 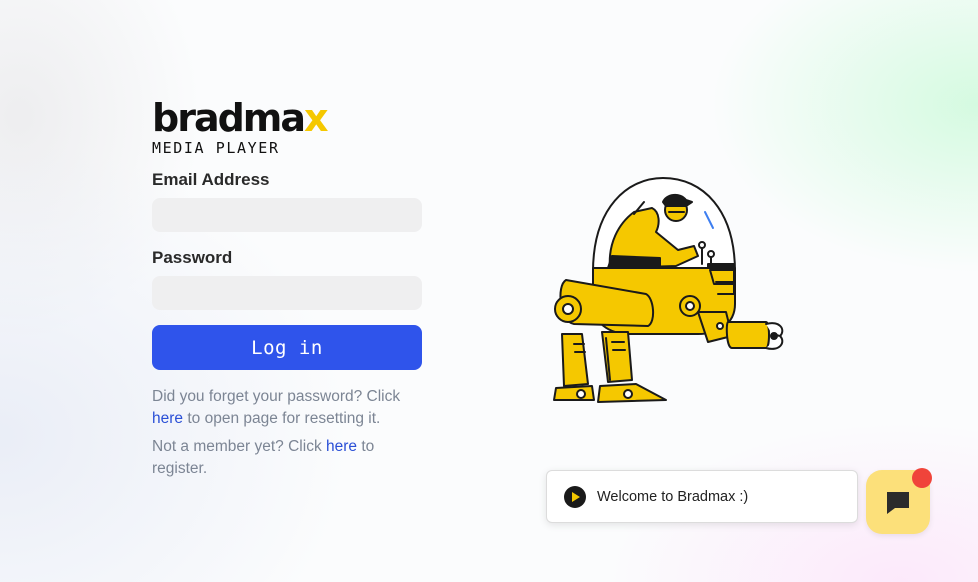 I want to click on chat-launcher-button, so click(x=899, y=501).